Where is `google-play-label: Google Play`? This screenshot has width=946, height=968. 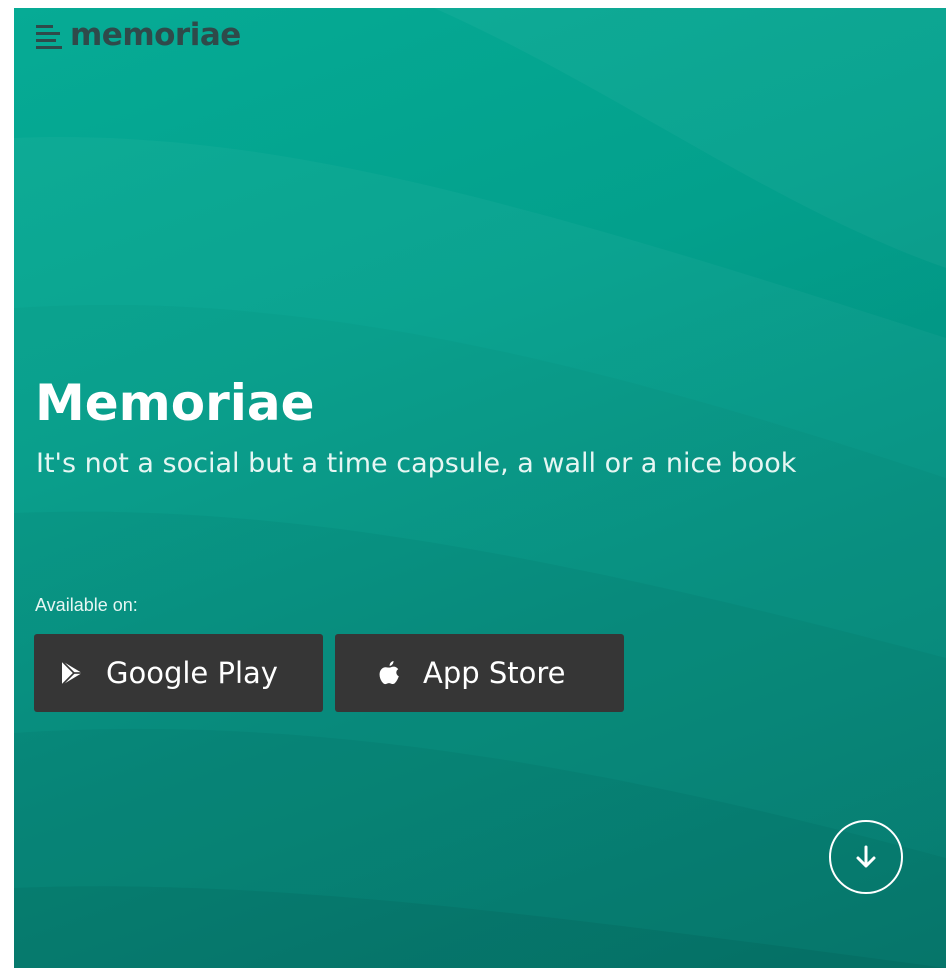
google-play-label: Google Play is located at coordinates (192, 673).